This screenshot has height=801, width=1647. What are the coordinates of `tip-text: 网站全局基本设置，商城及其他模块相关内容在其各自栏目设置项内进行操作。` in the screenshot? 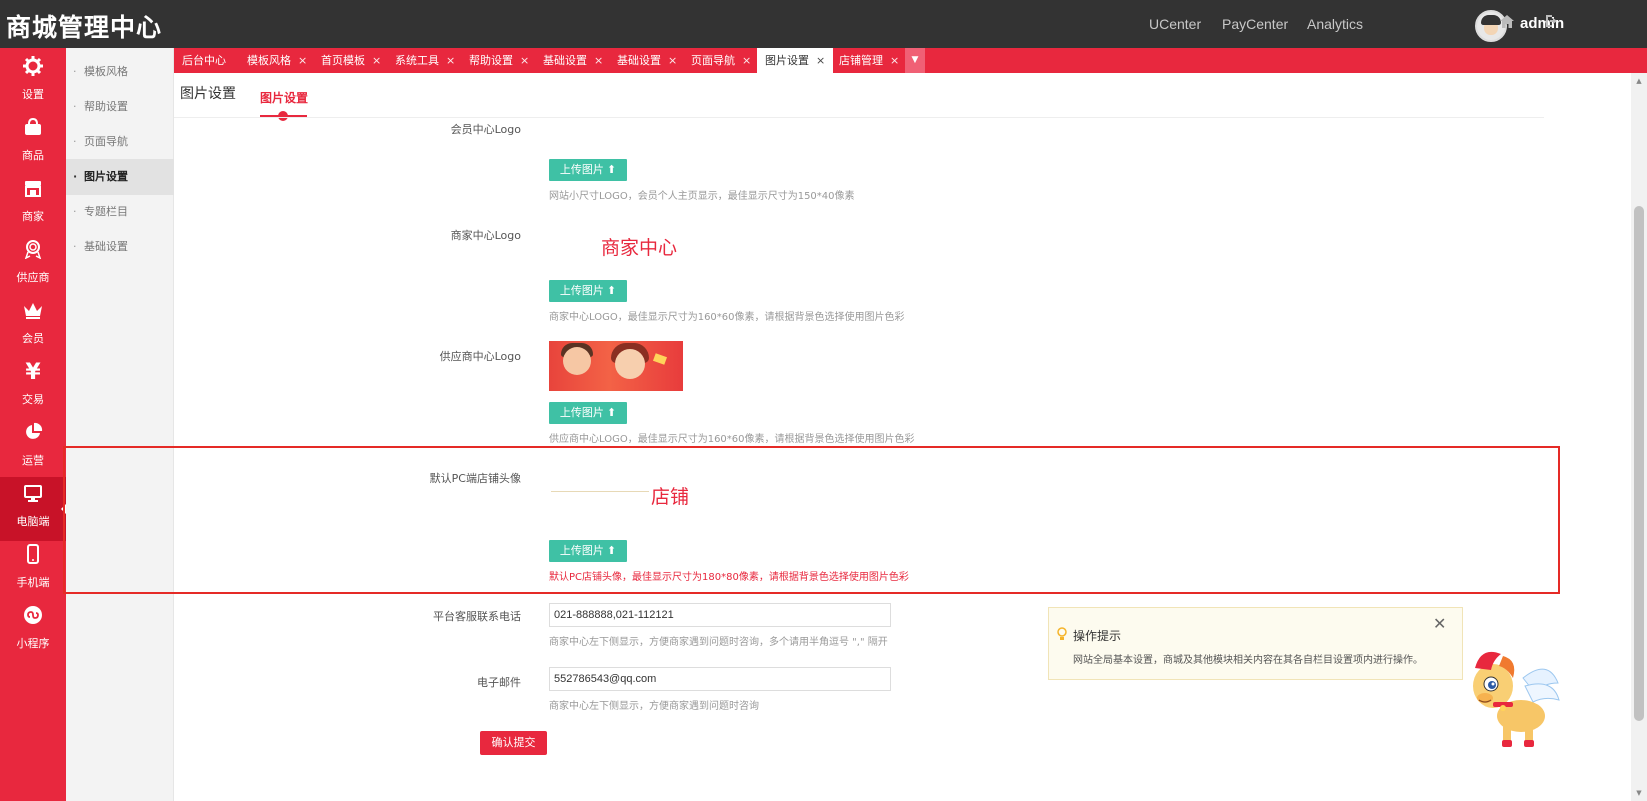 It's located at (1248, 660).